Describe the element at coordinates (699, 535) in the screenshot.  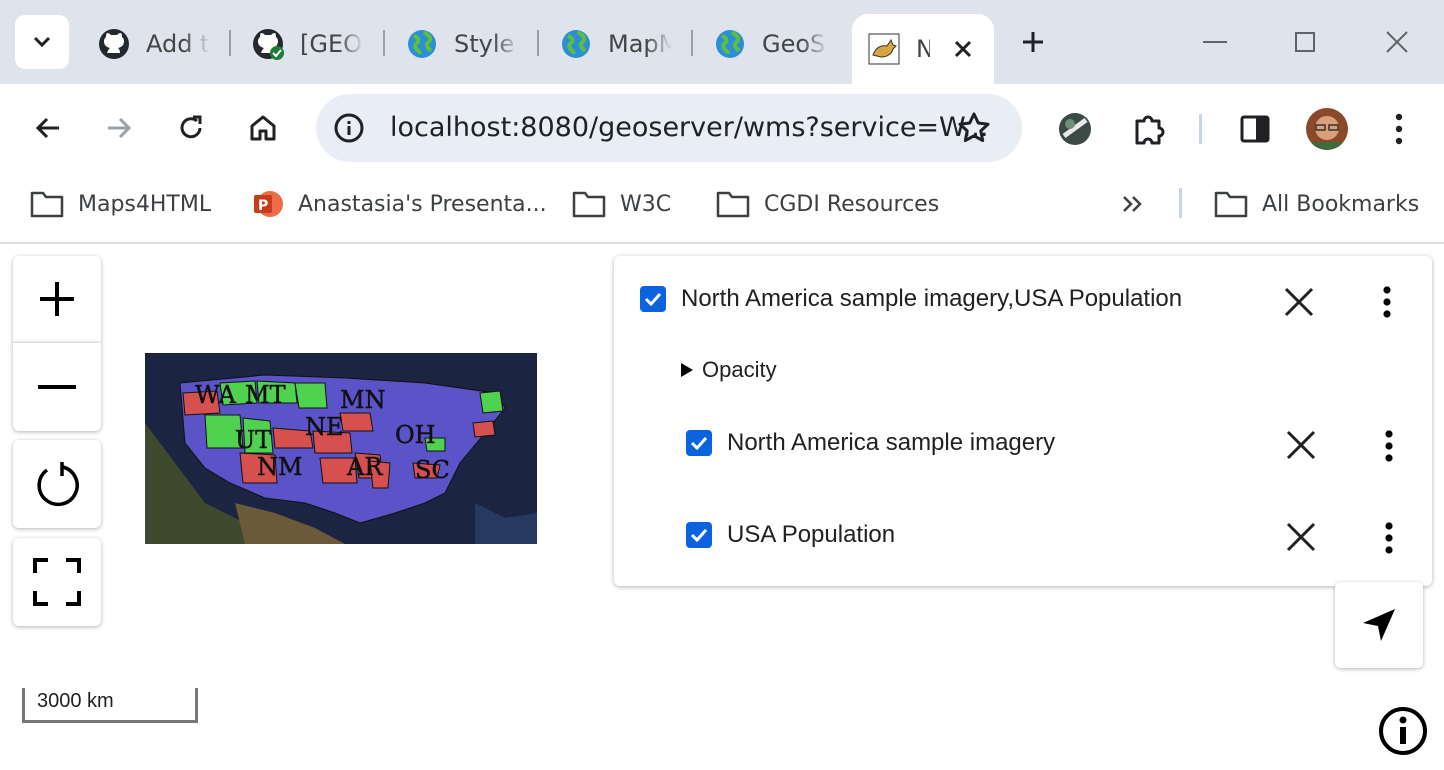
I see `layer-checkbox-population` at that location.